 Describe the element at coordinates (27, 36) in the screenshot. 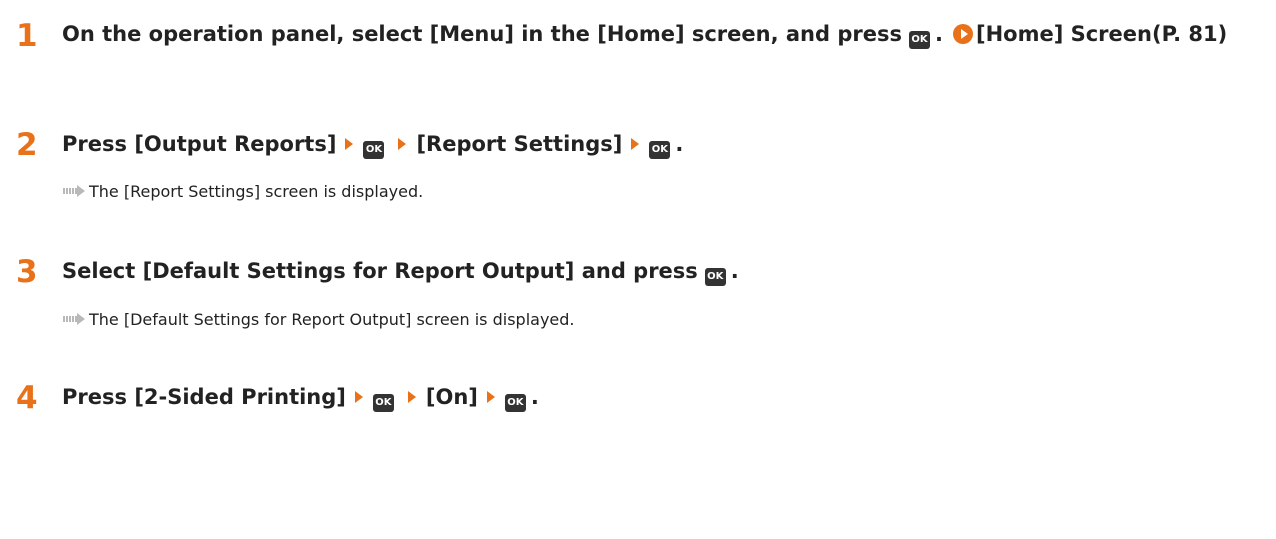

I see `step-number: 1` at that location.